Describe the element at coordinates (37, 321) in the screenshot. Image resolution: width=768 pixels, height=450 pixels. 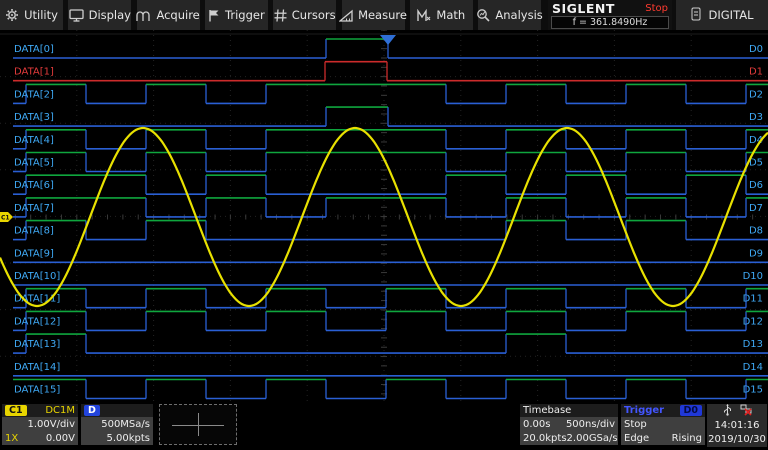
I see `channel-label-DATA[12]: DATA[12]` at that location.